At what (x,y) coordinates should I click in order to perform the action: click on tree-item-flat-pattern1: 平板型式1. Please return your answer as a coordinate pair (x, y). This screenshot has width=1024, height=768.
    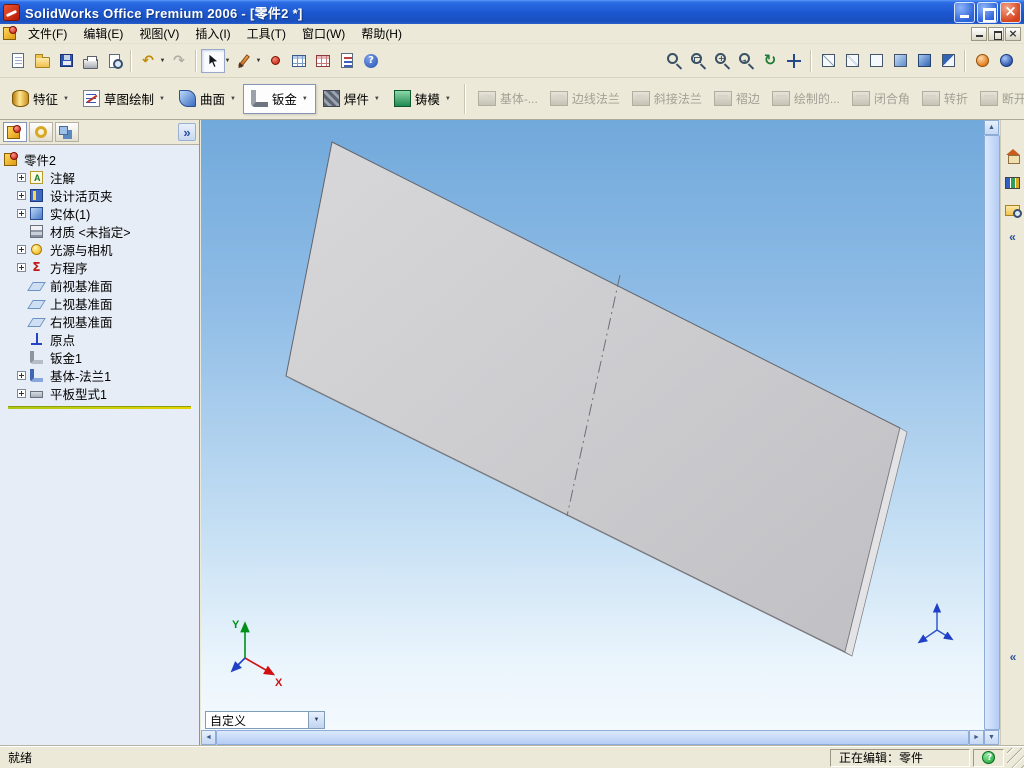
    Looking at the image, I should click on (101, 393).